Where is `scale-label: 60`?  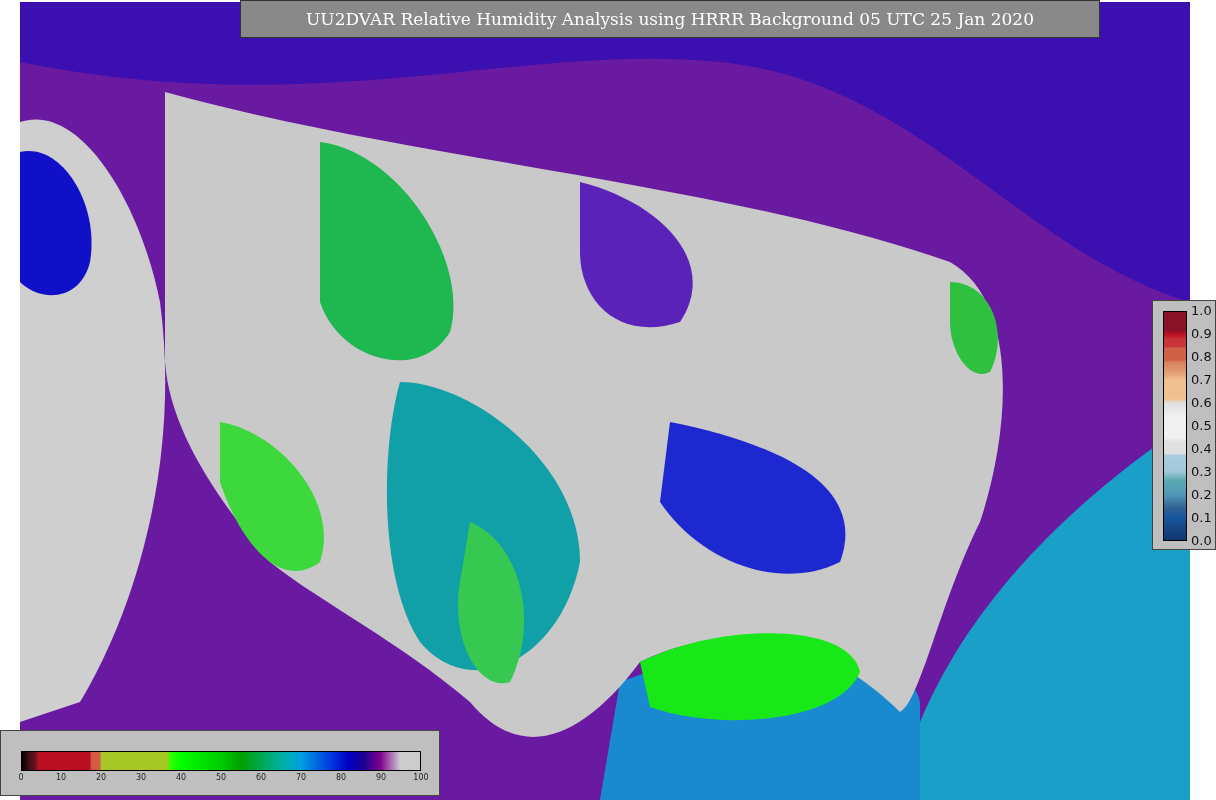
scale-label: 60 is located at coordinates (261, 777).